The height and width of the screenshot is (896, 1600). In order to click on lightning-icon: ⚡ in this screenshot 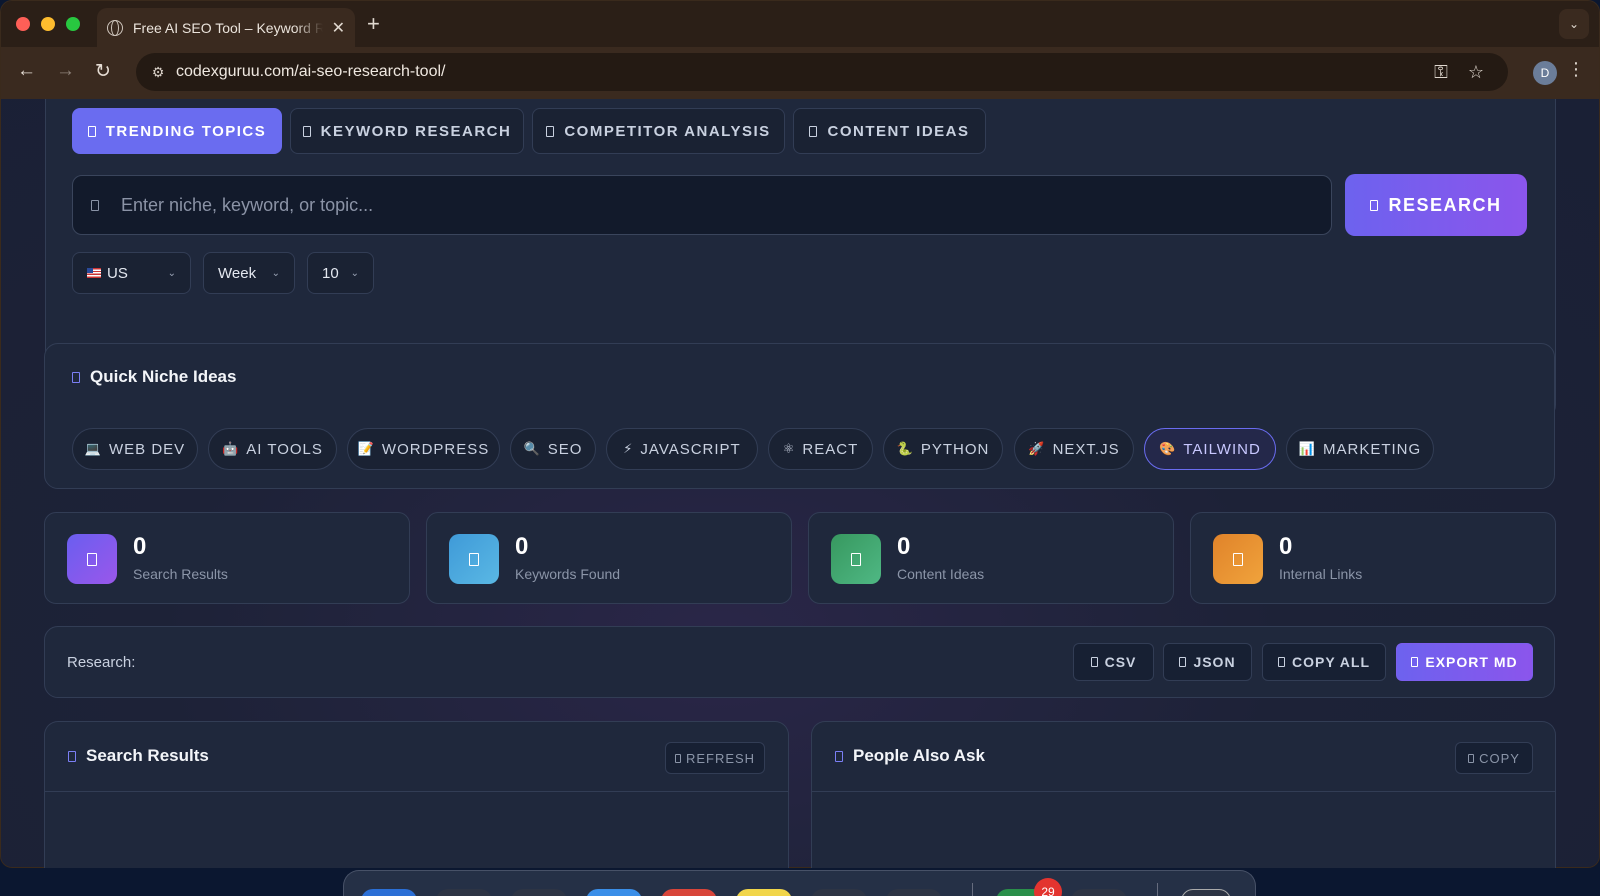, I will do `click(628, 448)`.